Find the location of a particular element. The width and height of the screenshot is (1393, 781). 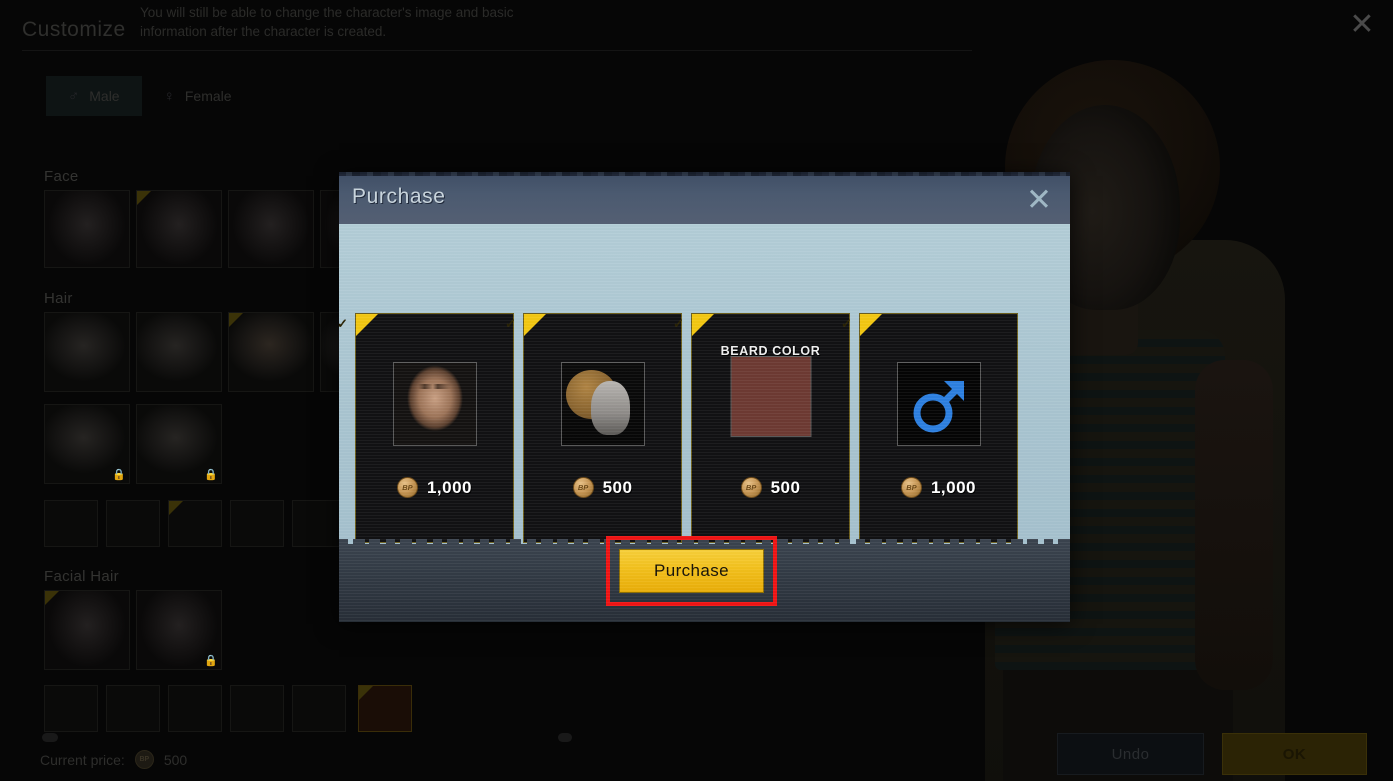

category-label-facial-hair: Facial Hair is located at coordinates (81, 576).